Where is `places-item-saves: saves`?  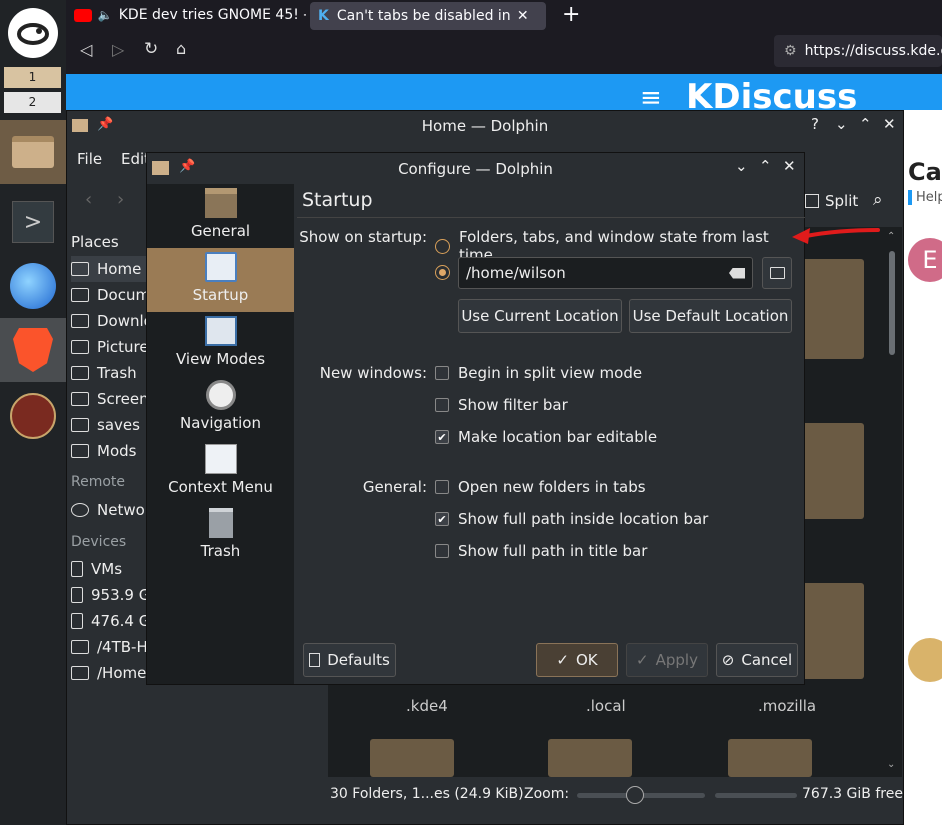
places-item-saves: saves is located at coordinates (111, 425).